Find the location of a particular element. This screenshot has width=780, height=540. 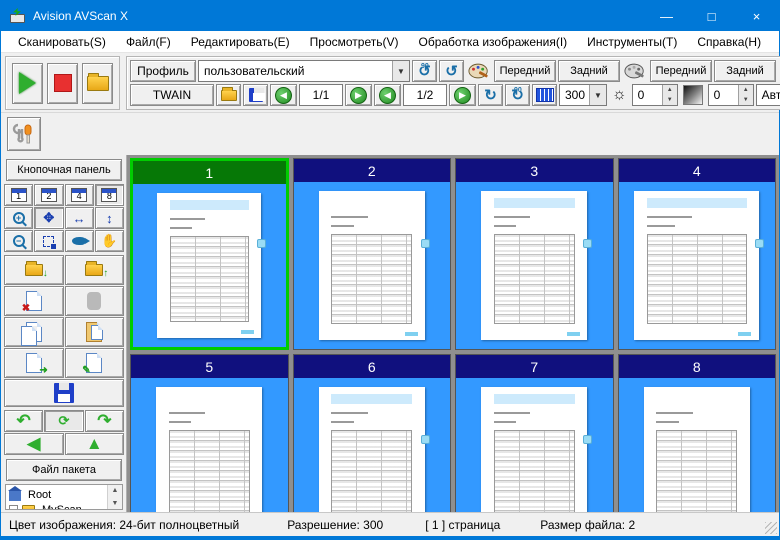

play-icon is located at coordinates (27, 83).